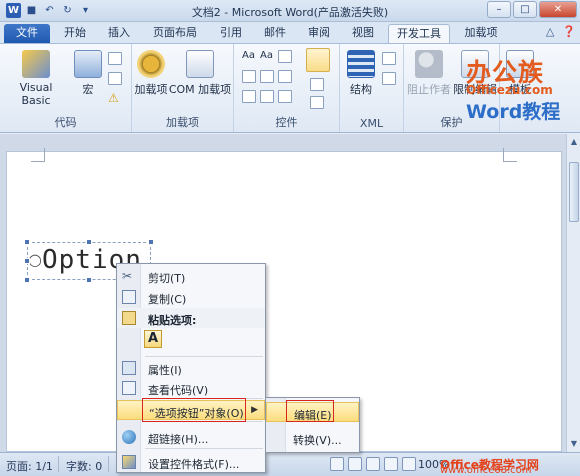 This screenshot has width=580, height=476. I want to click on full-screen-reading-icon, so click(355, 464).